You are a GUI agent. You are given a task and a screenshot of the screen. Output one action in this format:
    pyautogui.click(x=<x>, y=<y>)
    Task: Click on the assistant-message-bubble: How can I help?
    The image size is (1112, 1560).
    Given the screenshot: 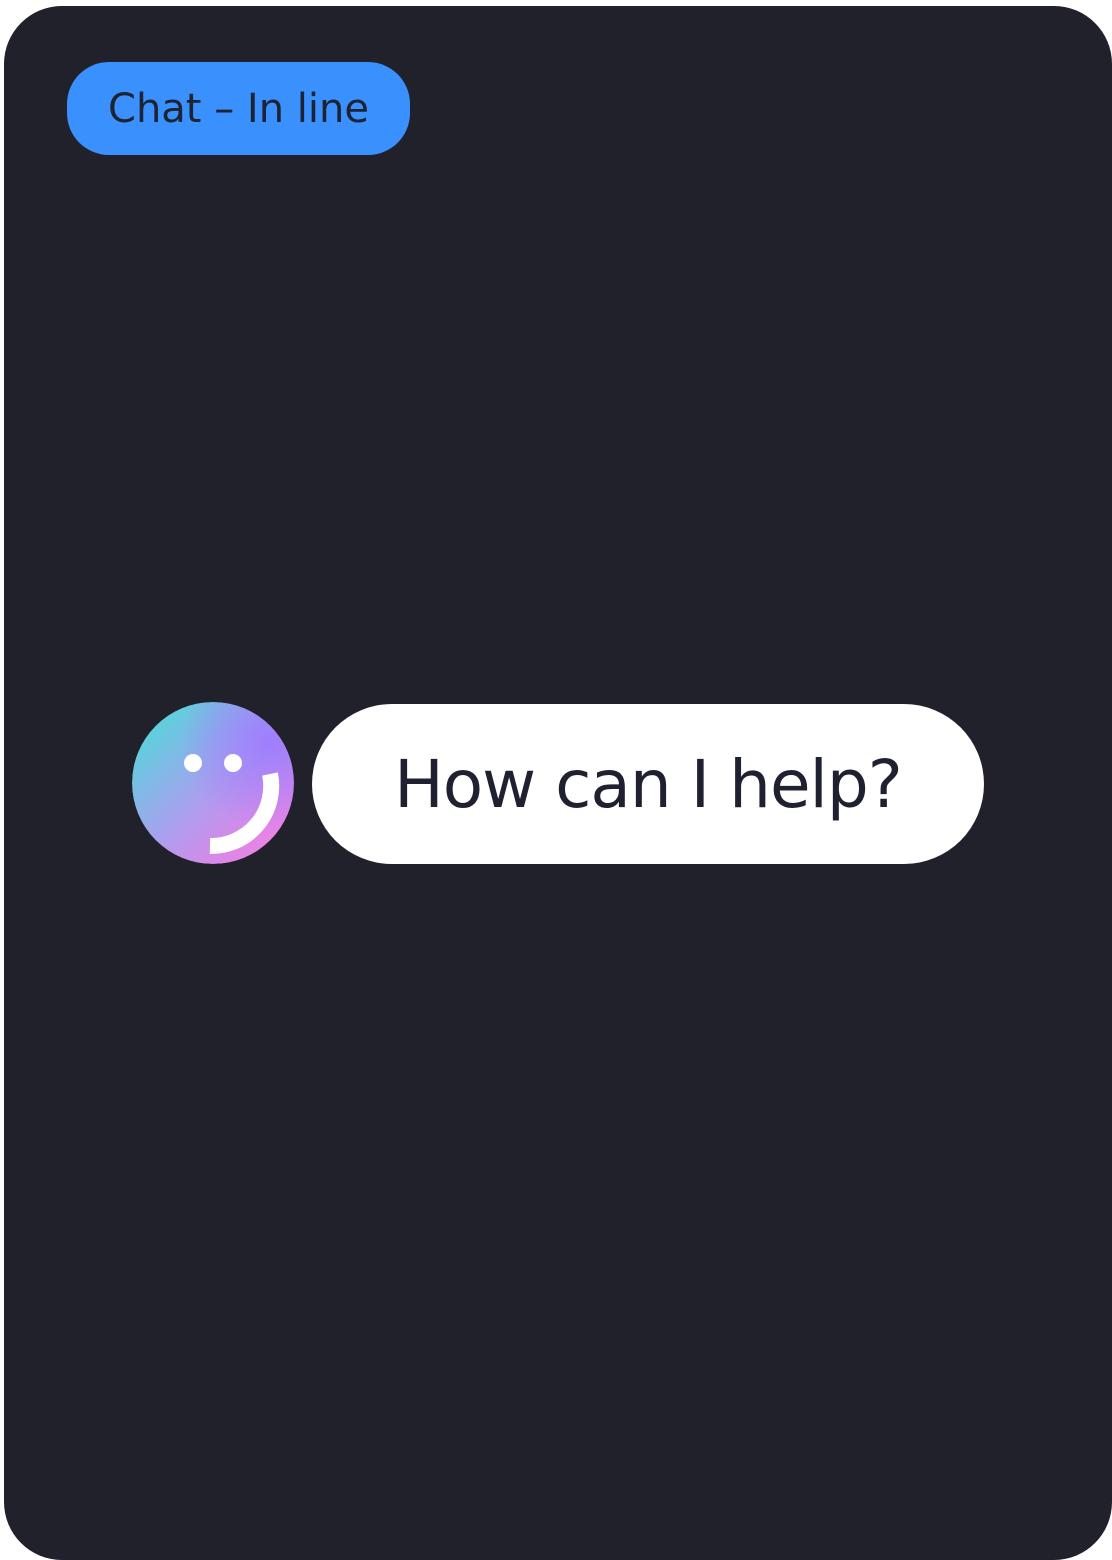 What is the action you would take?
    pyautogui.click(x=648, y=784)
    